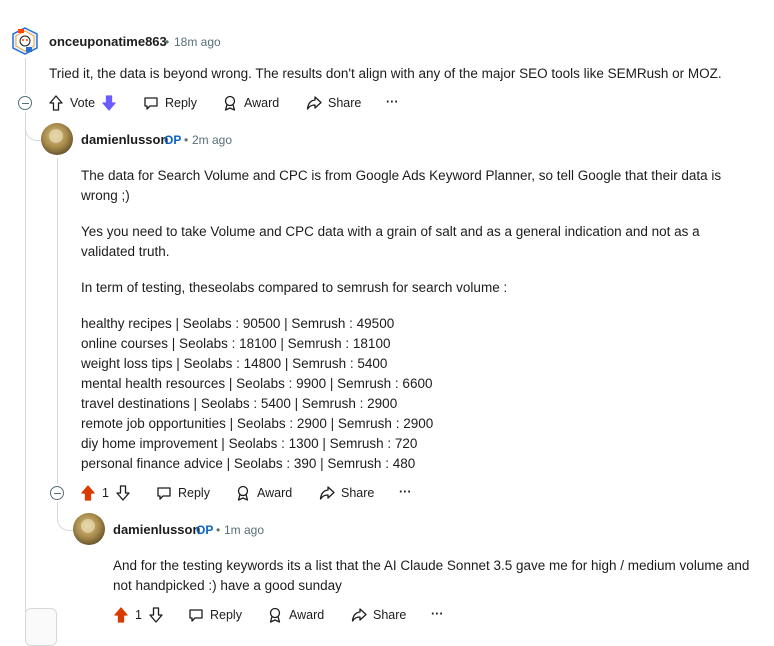 The width and height of the screenshot is (774, 646). I want to click on username: onceuponatime863, so click(108, 41).